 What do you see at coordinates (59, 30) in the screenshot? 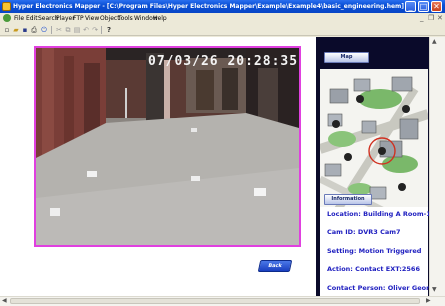
I see `cut-icon: ✂` at bounding box center [59, 30].